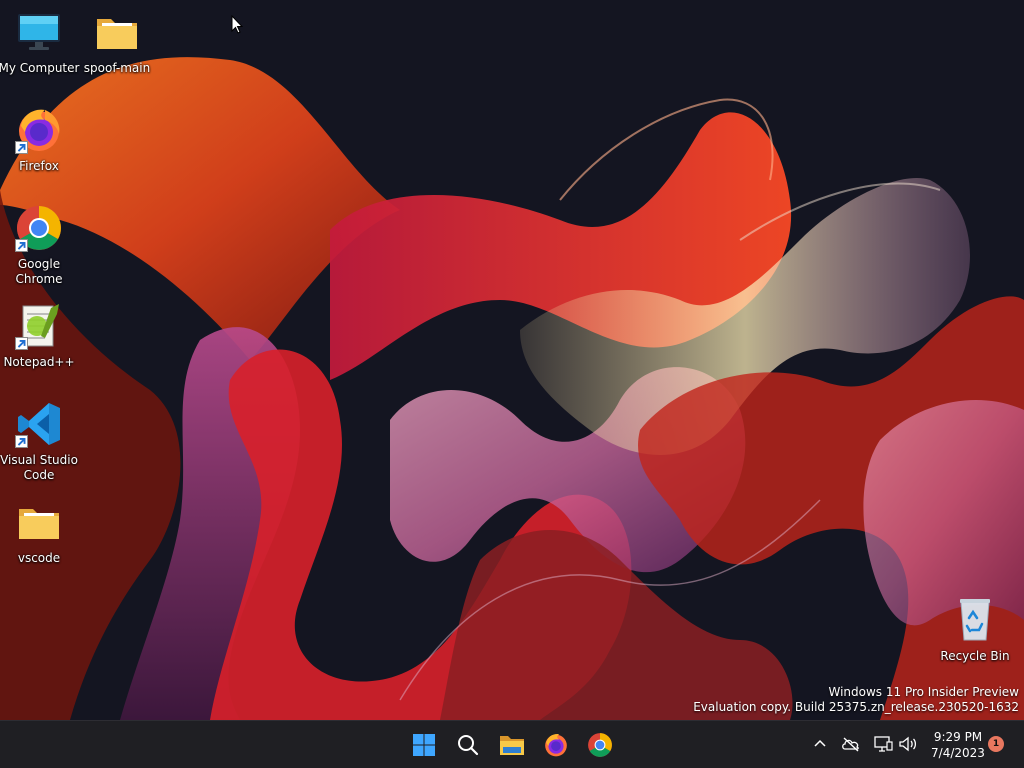 The height and width of the screenshot is (768, 1024). I want to click on desktop-icon-spoof-main: spoof-main, so click(117, 42).